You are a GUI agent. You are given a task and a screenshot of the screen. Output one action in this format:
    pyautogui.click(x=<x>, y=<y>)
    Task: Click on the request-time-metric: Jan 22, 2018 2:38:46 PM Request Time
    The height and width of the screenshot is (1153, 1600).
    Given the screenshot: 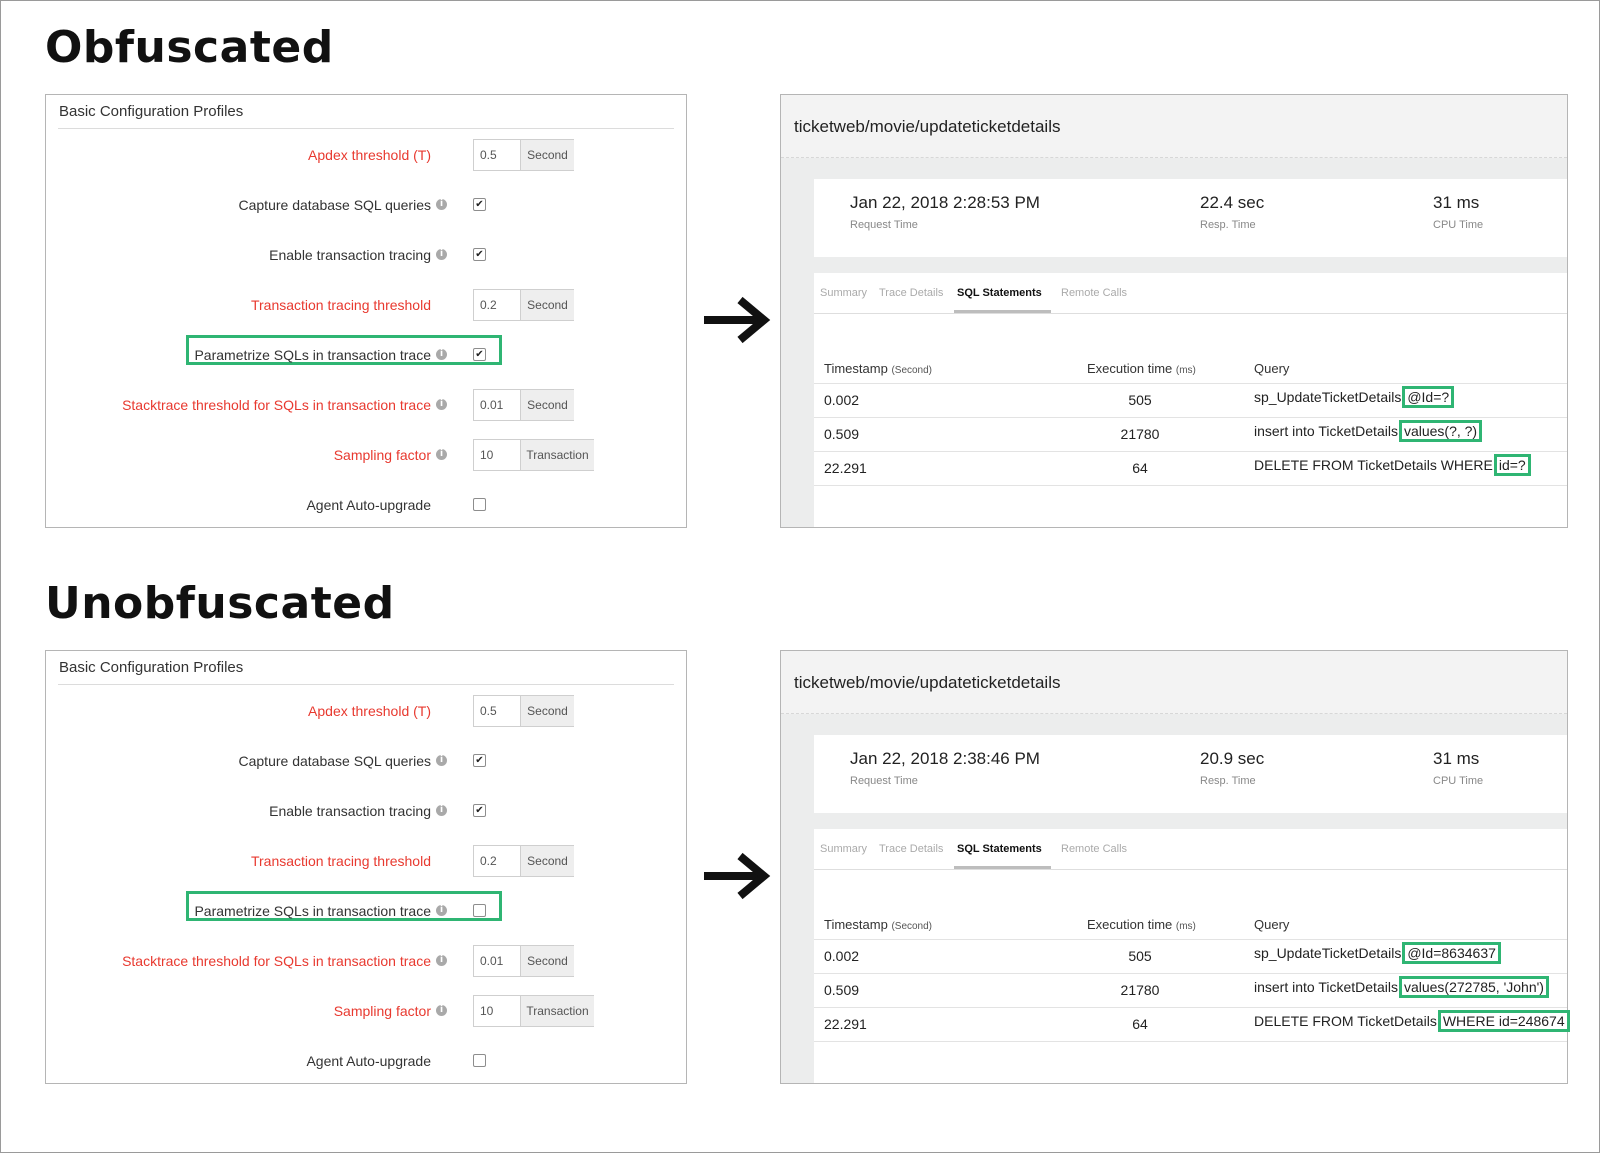 What is the action you would take?
    pyautogui.click(x=945, y=768)
    